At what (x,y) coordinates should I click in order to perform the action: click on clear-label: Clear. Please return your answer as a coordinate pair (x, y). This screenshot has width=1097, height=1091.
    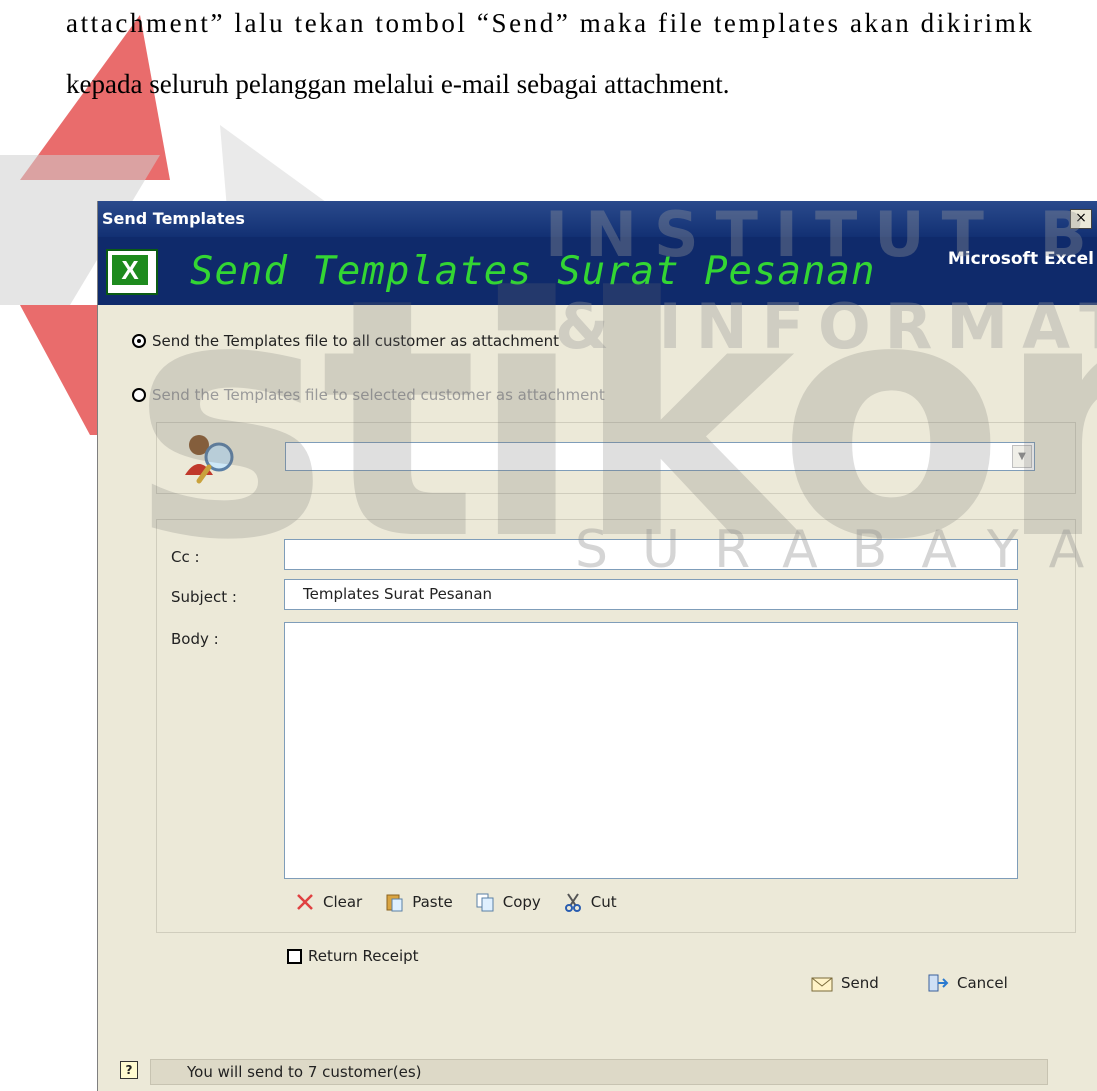
    Looking at the image, I should click on (343, 902).